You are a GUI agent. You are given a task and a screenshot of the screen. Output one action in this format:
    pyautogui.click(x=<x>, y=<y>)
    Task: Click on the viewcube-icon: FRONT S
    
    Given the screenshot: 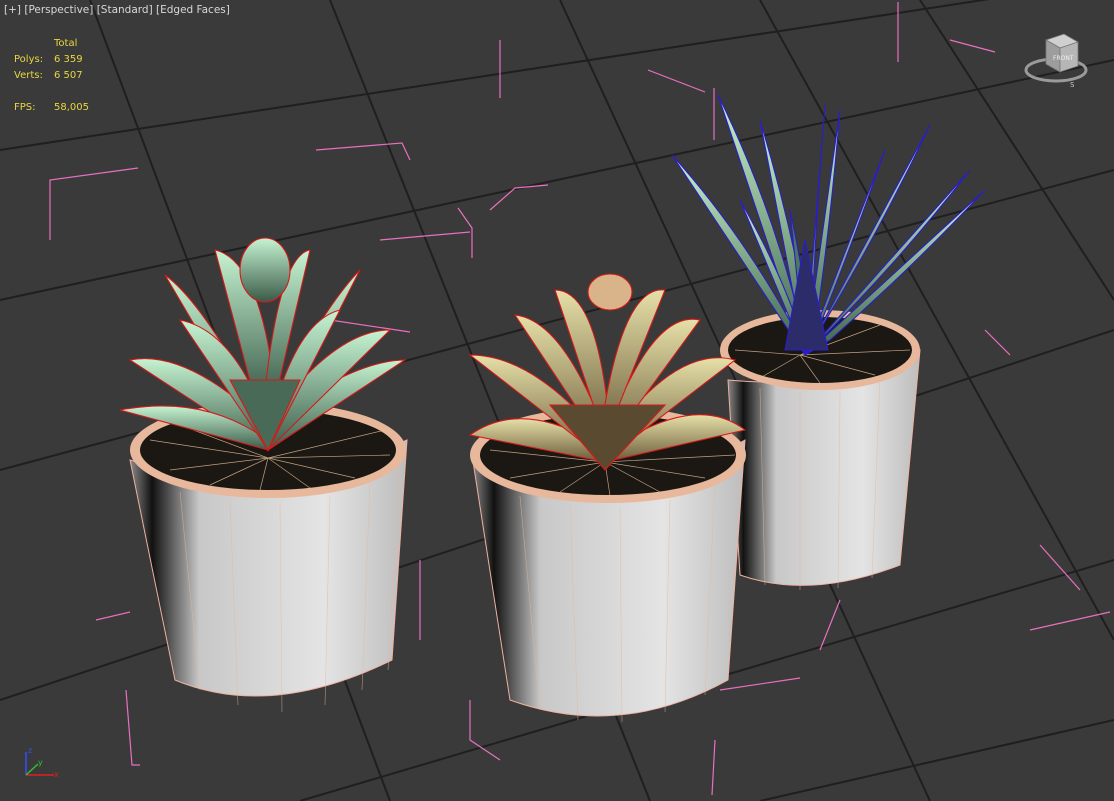 What is the action you would take?
    pyautogui.click(x=1055, y=60)
    